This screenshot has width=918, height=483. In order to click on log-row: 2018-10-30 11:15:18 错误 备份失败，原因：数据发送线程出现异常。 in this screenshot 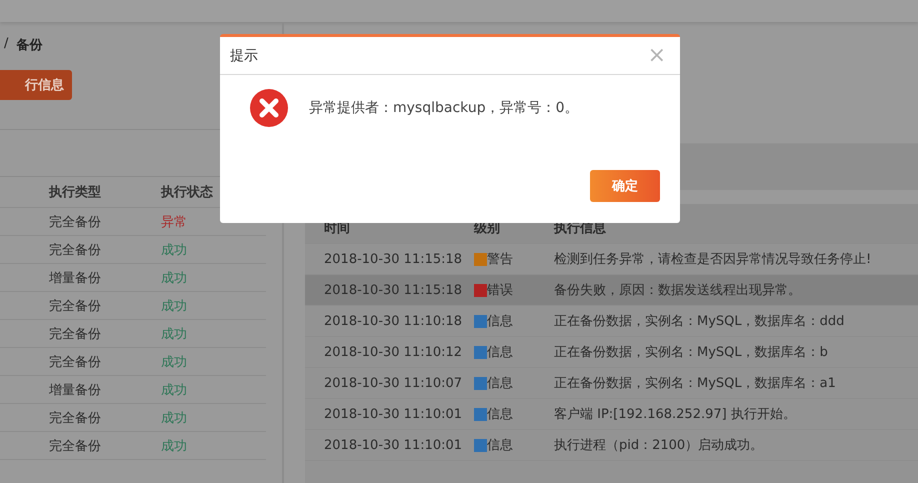, I will do `click(611, 290)`.